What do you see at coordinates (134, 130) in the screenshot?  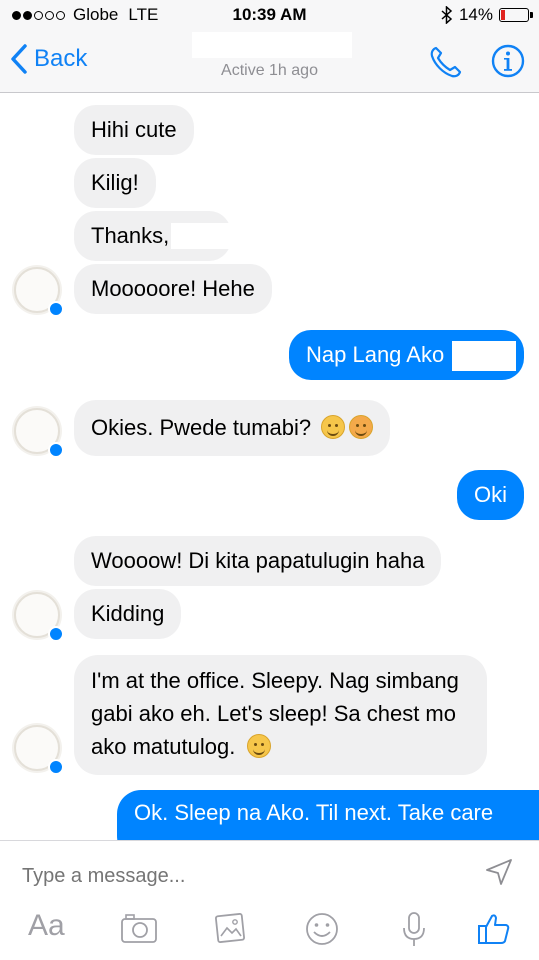 I see `message-incoming: Hihi cute` at bounding box center [134, 130].